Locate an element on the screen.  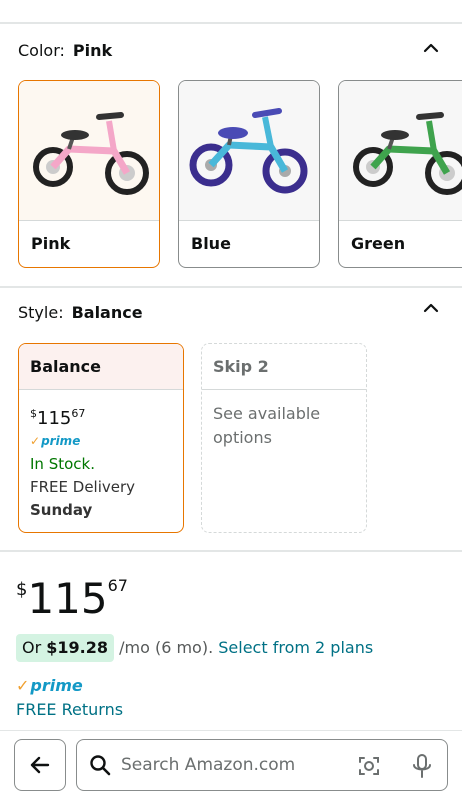
top-divider is located at coordinates (231, 23).